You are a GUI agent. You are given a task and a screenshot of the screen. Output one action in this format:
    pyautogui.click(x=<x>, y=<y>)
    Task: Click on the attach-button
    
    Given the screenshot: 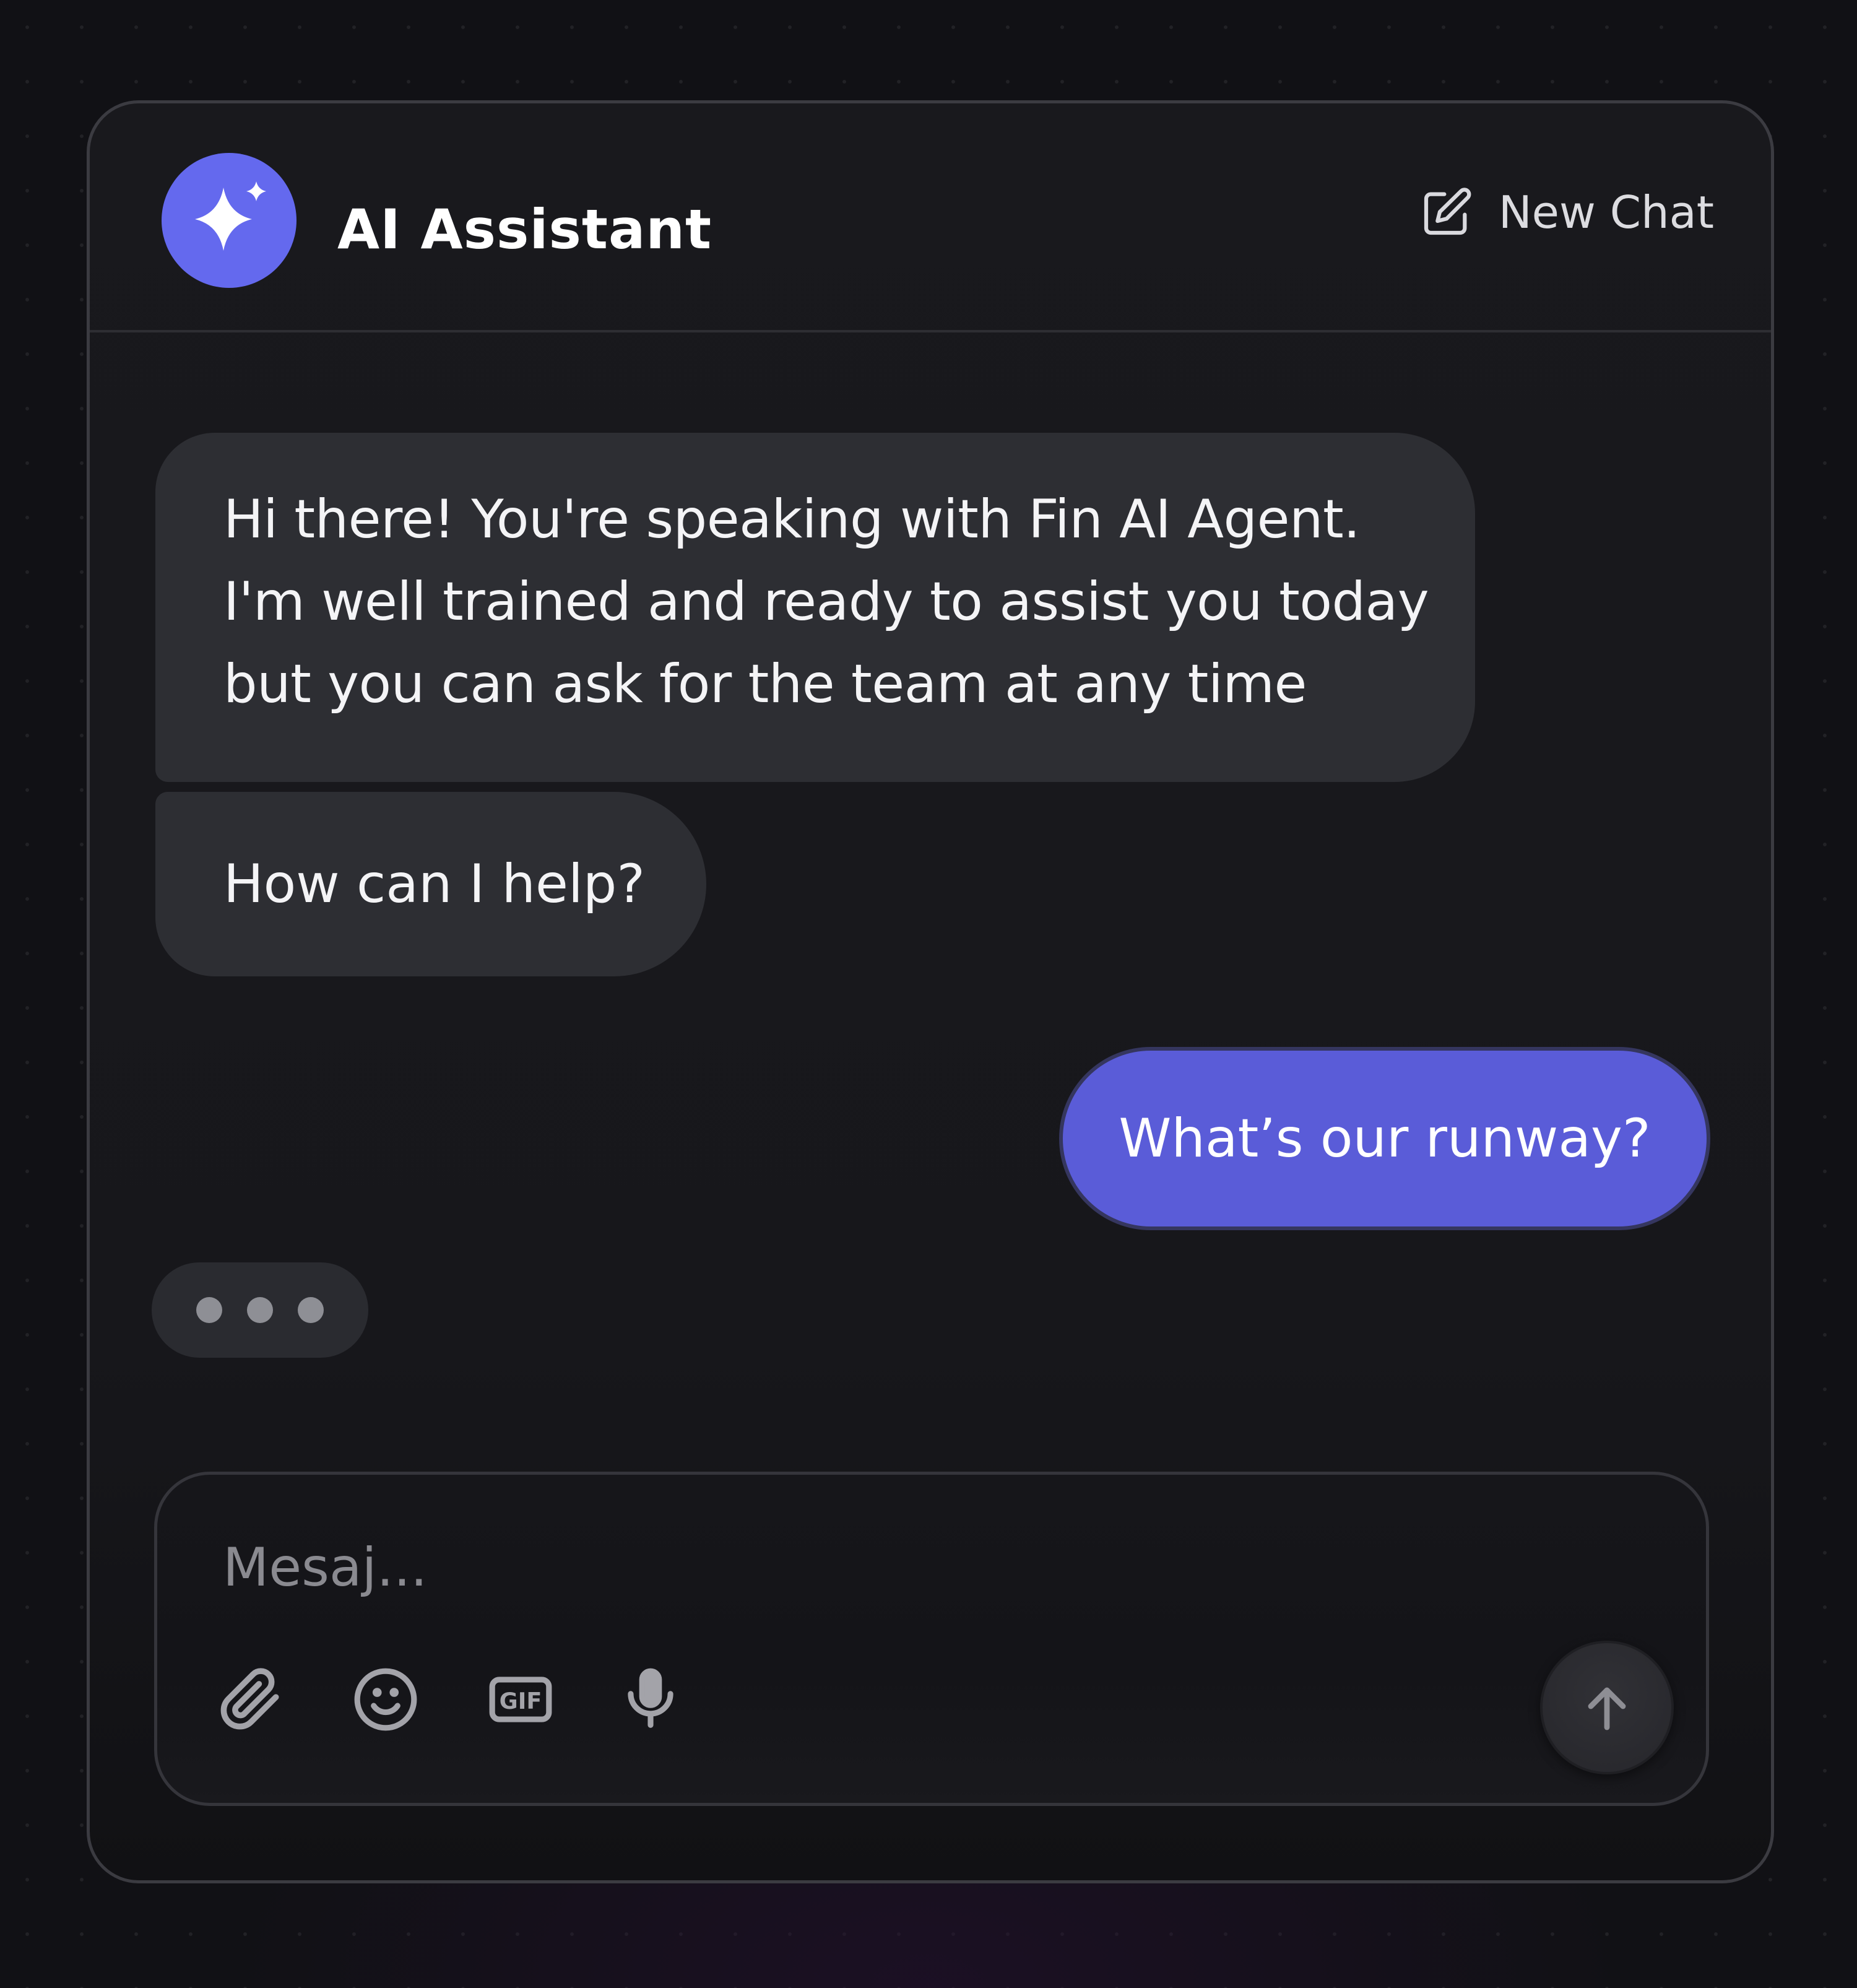 What is the action you would take?
    pyautogui.click(x=251, y=1699)
    